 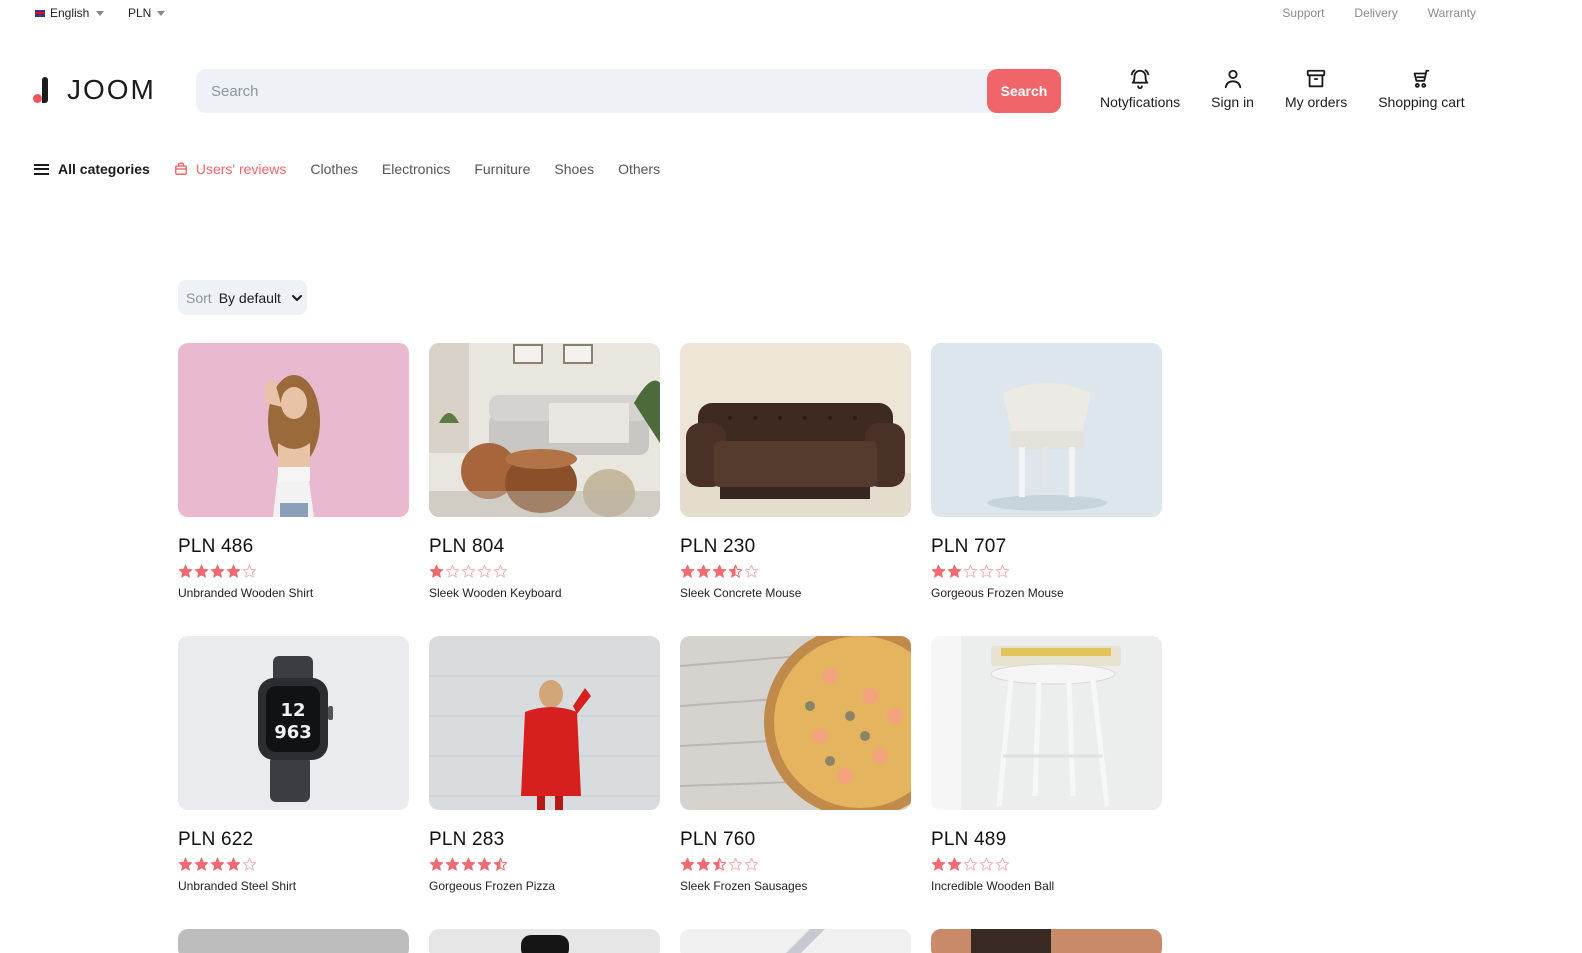 I want to click on product-price: PLN 622, so click(x=216, y=839).